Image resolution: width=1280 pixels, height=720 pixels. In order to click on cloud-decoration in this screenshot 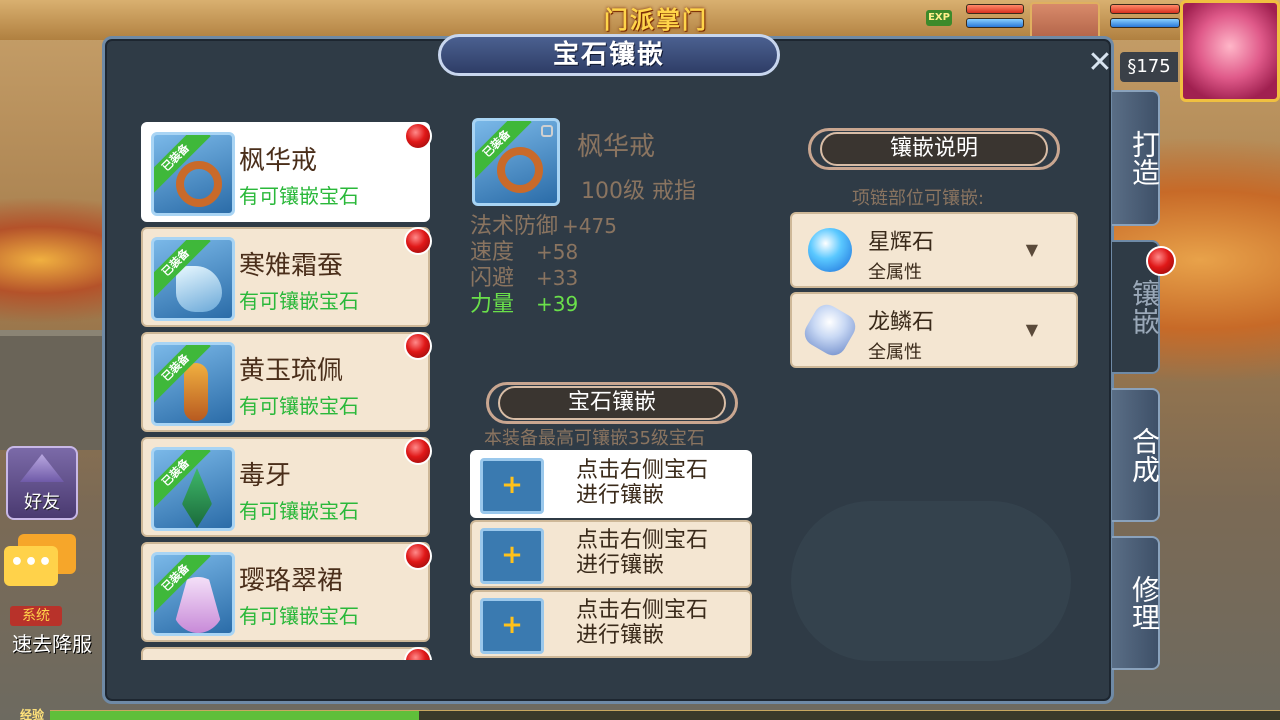, I will do `click(931, 581)`.